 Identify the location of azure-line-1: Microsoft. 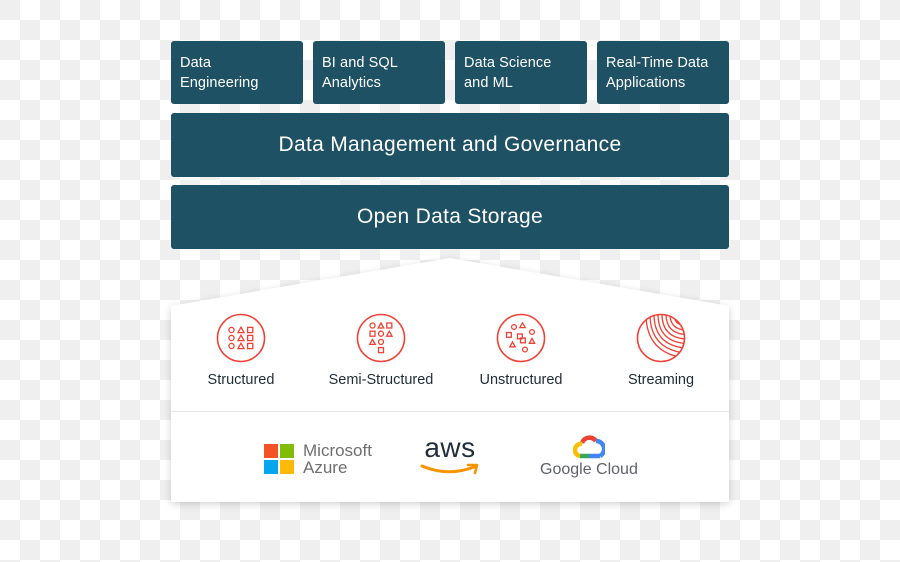
(337, 450).